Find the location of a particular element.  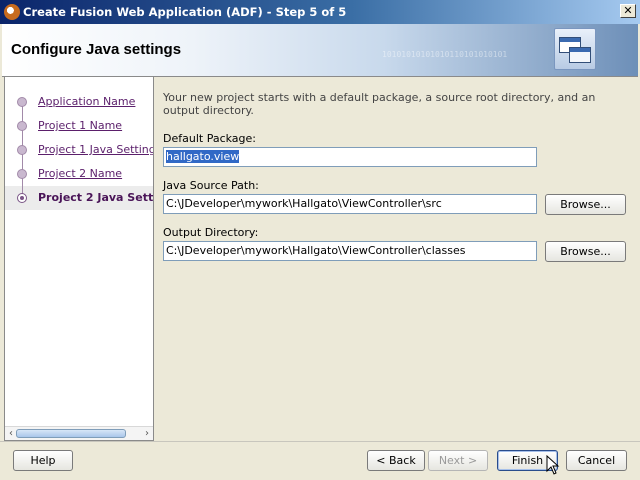

cancel-button: Cancel is located at coordinates (596, 460).